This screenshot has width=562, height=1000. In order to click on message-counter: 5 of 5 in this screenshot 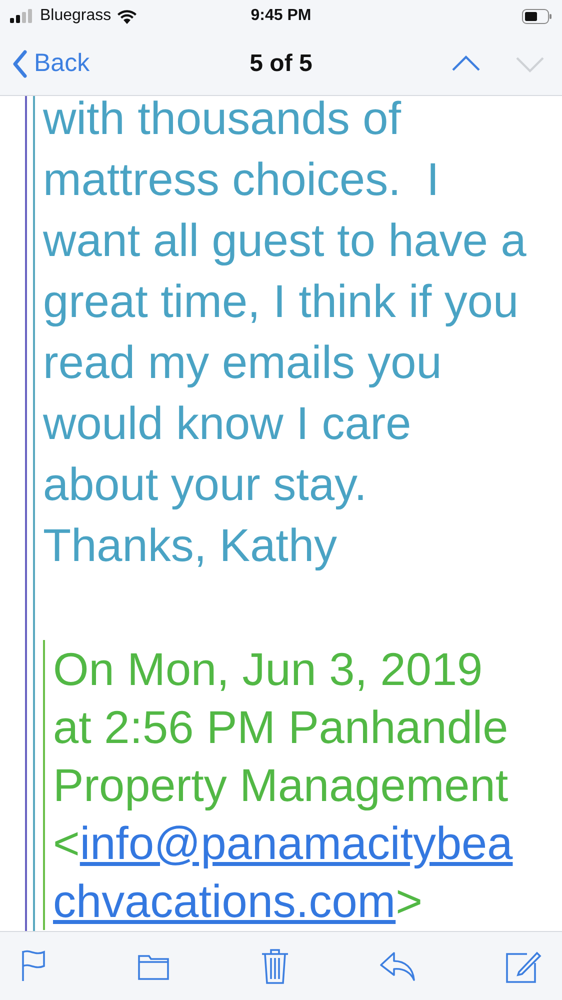, I will do `click(281, 63)`.